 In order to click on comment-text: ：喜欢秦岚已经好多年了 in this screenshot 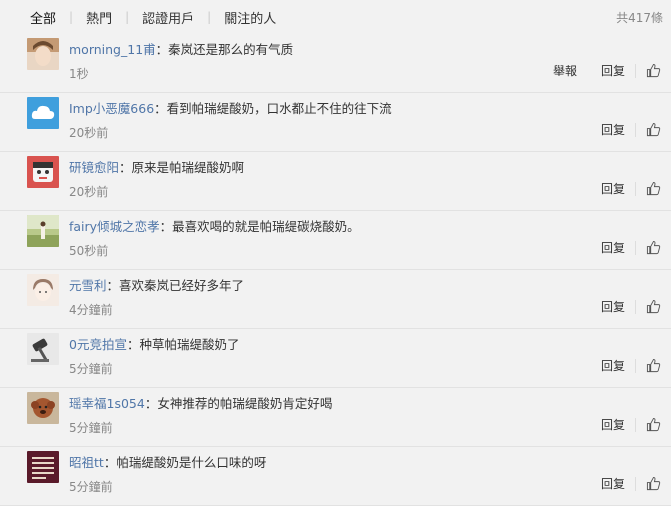, I will do `click(175, 285)`.